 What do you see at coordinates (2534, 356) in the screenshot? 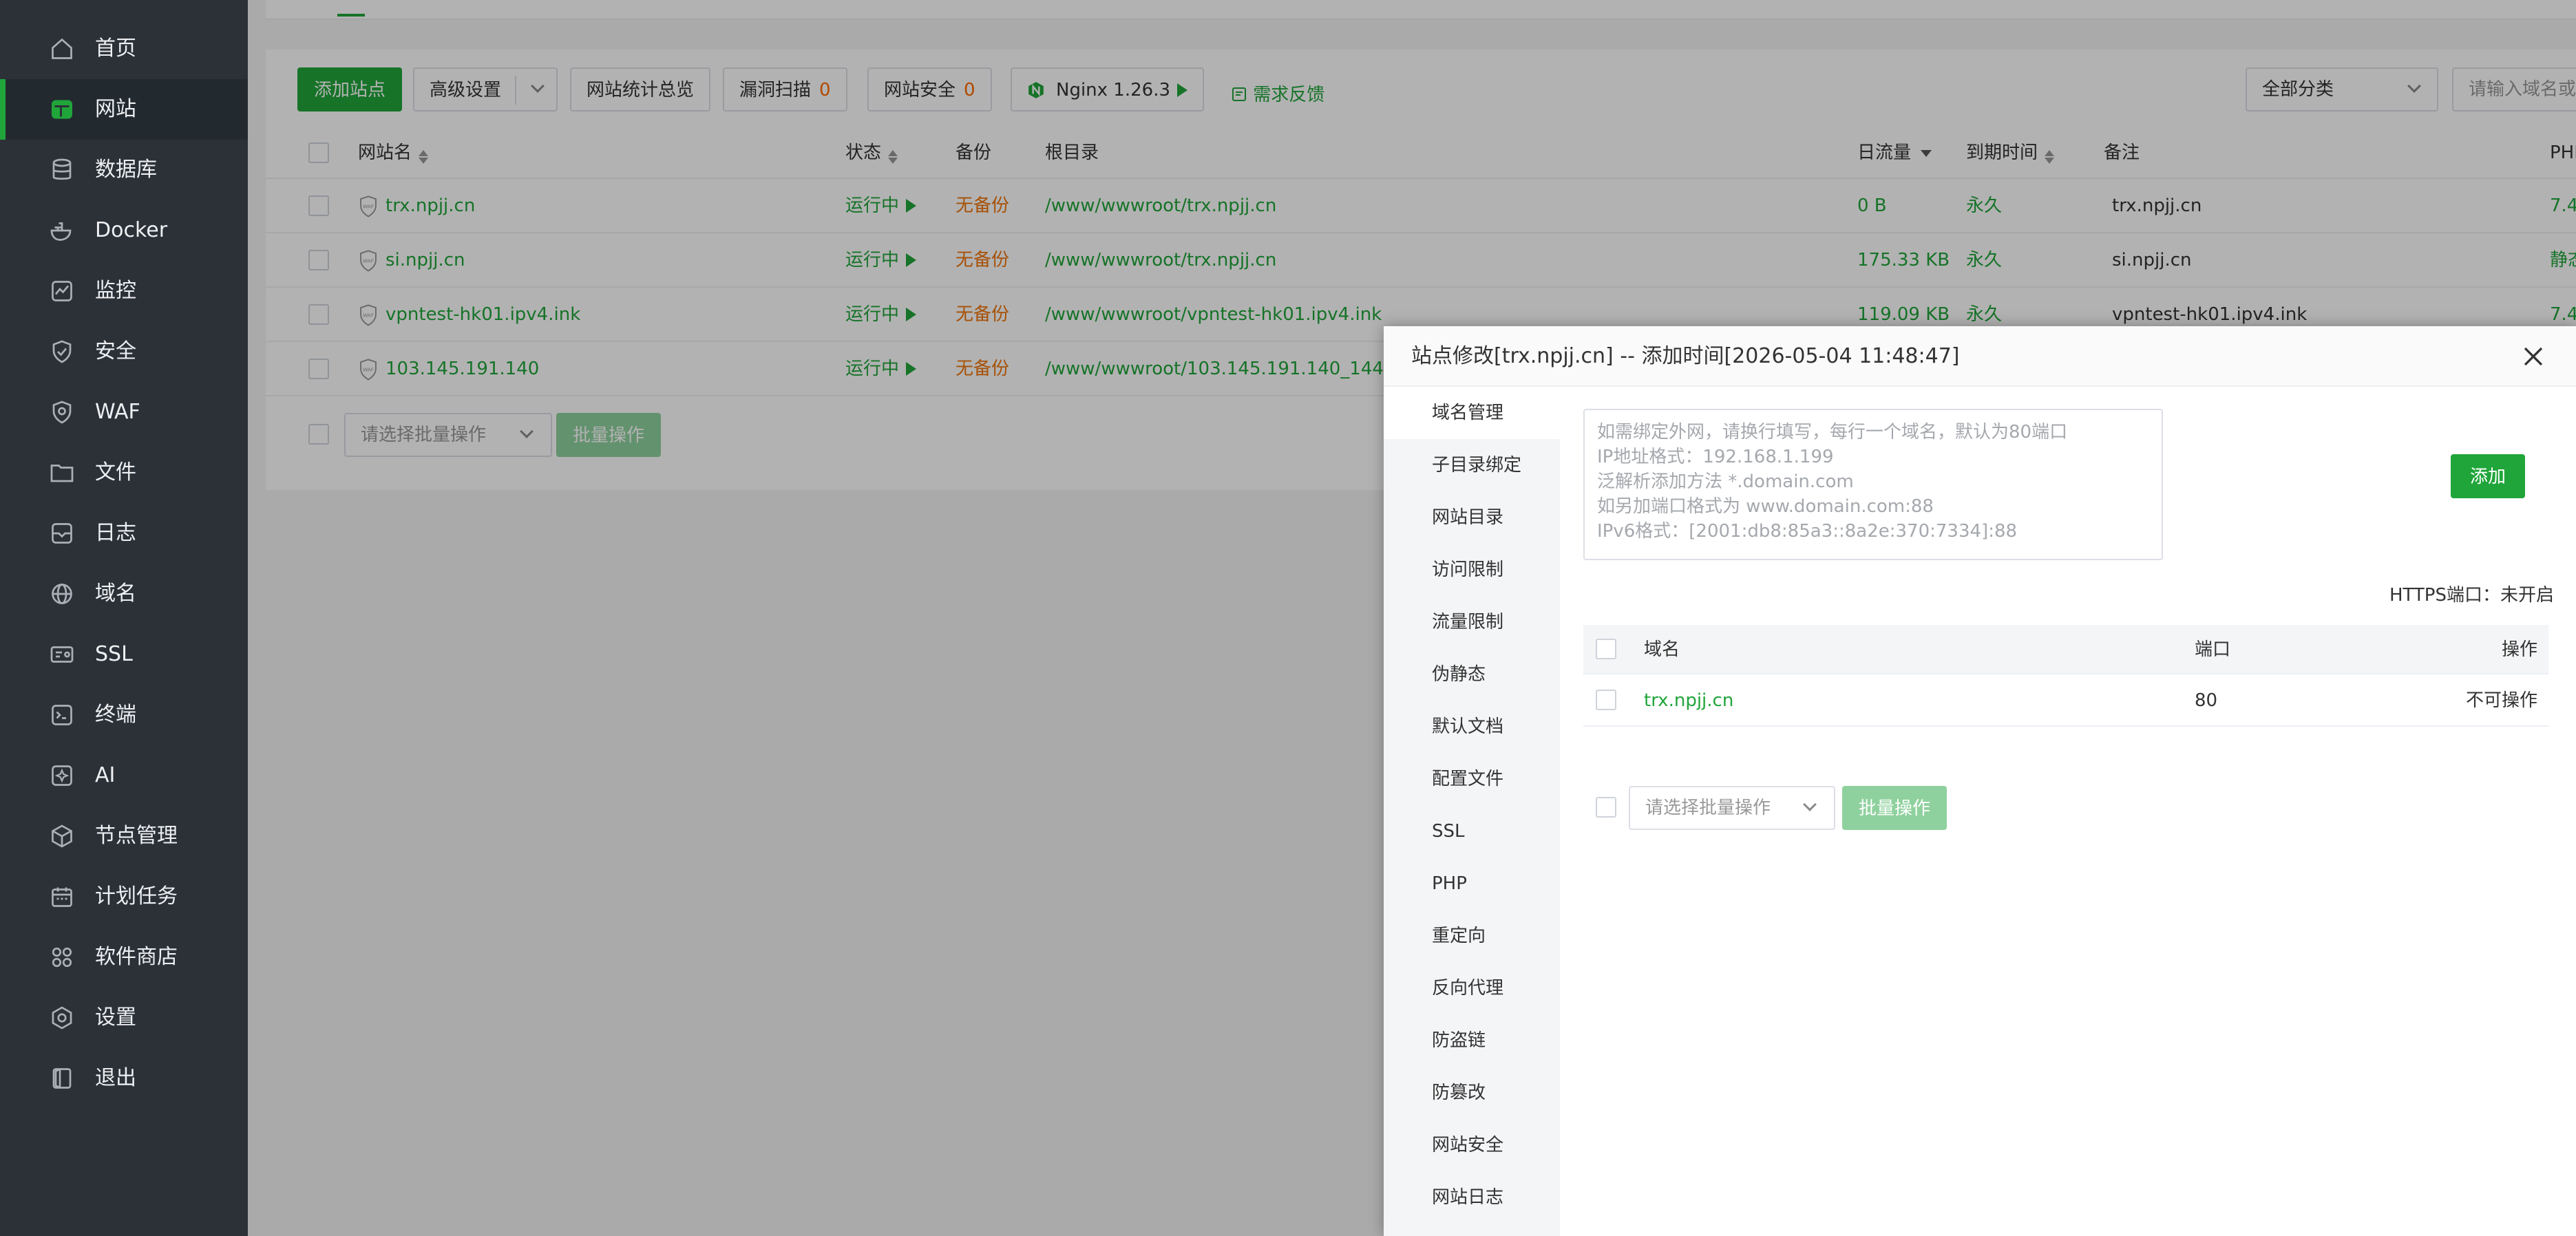
I see `close-icon` at bounding box center [2534, 356].